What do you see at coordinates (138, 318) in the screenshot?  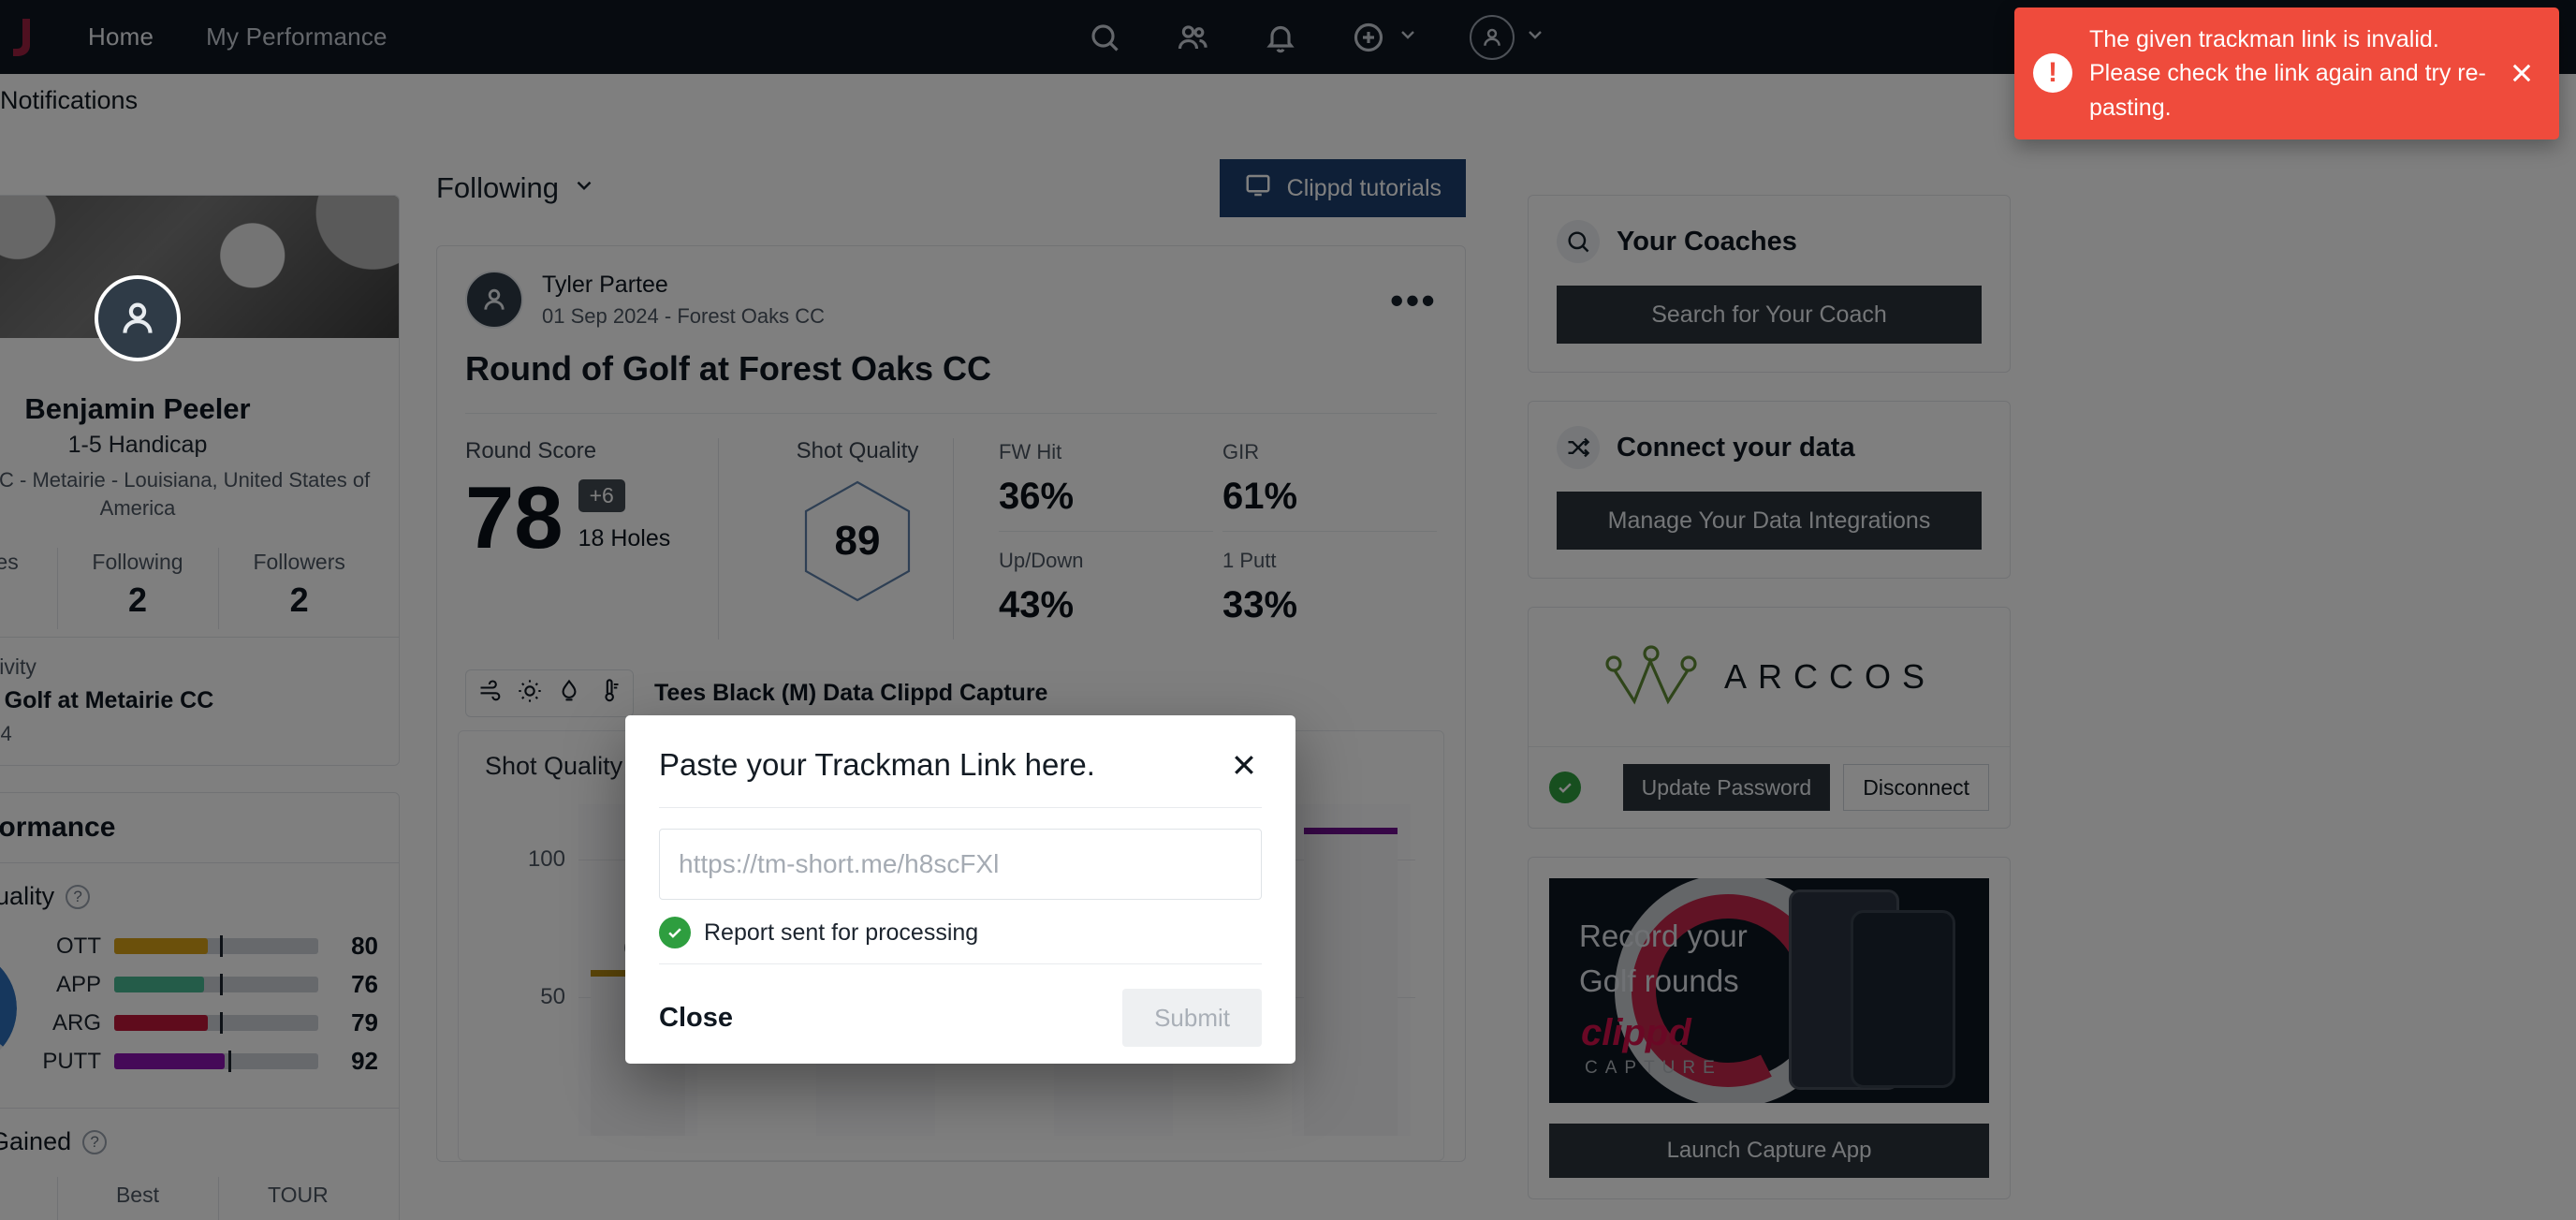 I see `avatar` at bounding box center [138, 318].